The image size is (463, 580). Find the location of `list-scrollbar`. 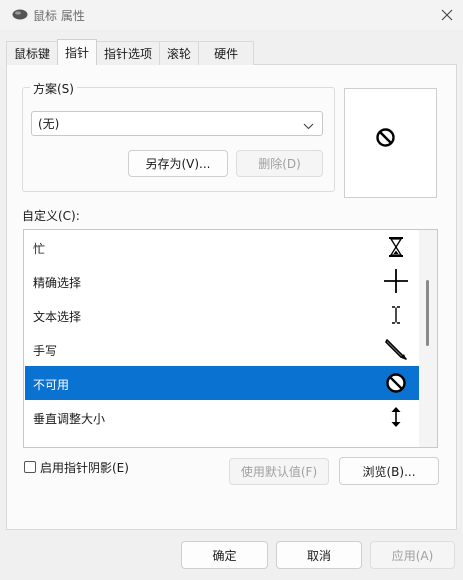

list-scrollbar is located at coordinates (428, 338).